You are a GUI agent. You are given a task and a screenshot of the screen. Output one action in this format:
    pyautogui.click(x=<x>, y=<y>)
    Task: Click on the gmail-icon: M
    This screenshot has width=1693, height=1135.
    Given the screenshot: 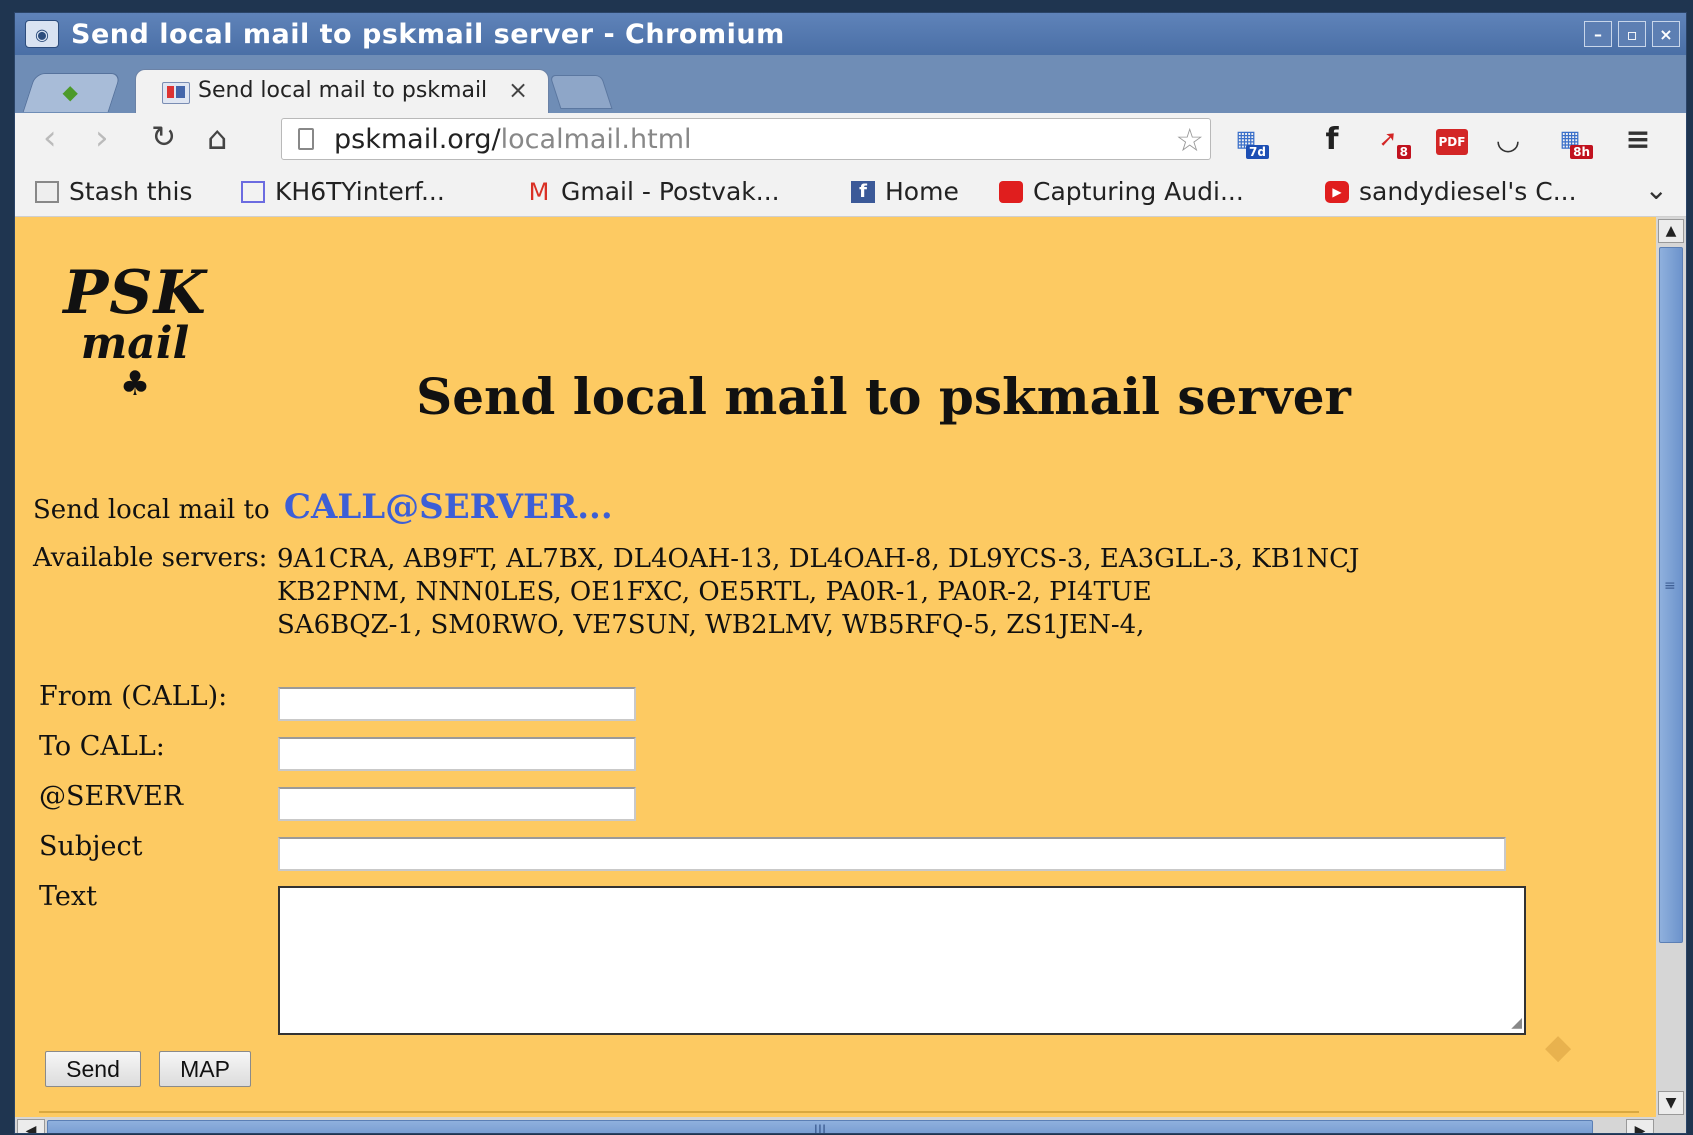 What is the action you would take?
    pyautogui.click(x=539, y=191)
    